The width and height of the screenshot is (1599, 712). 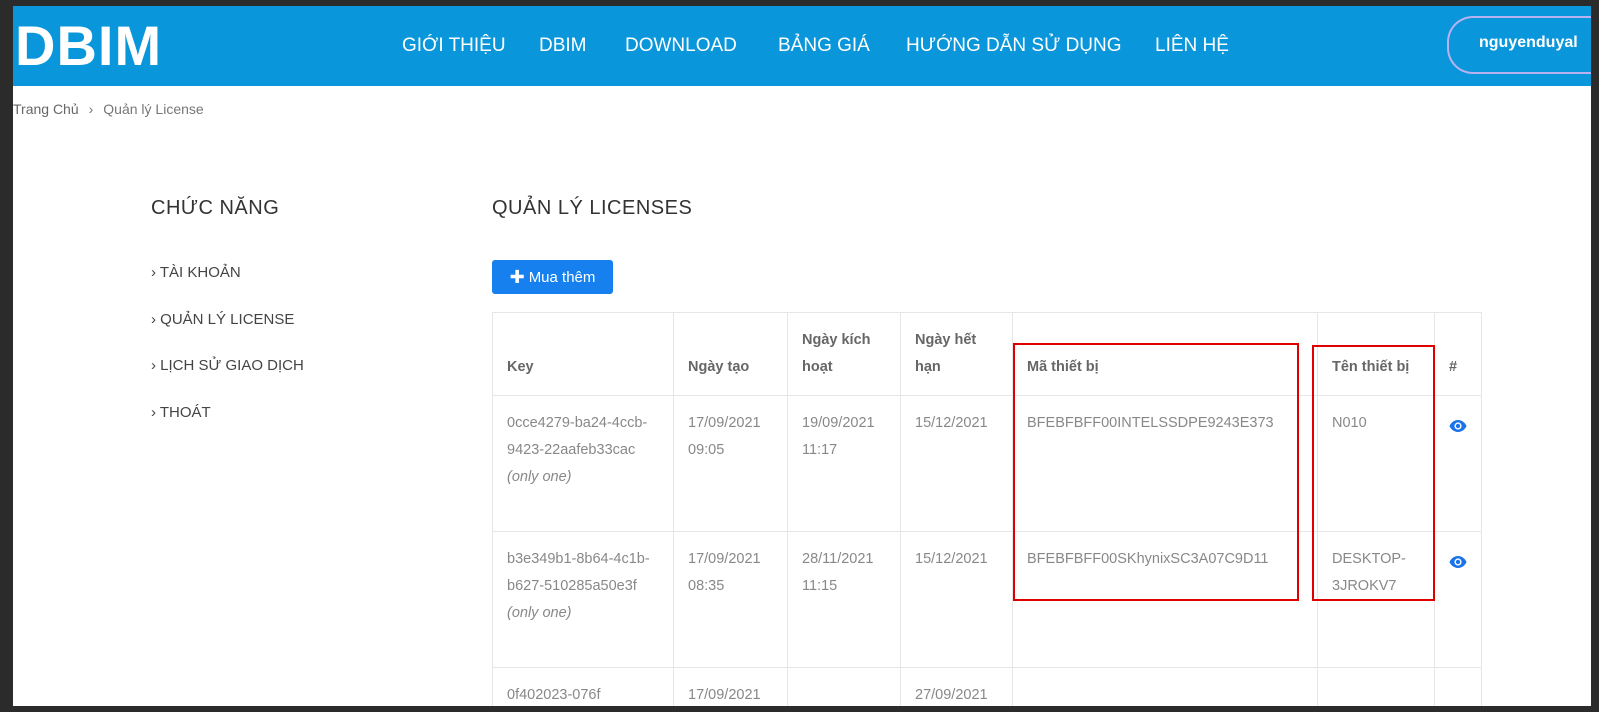 I want to click on column-header-expires: Ngày hết hạn, so click(x=956, y=354).